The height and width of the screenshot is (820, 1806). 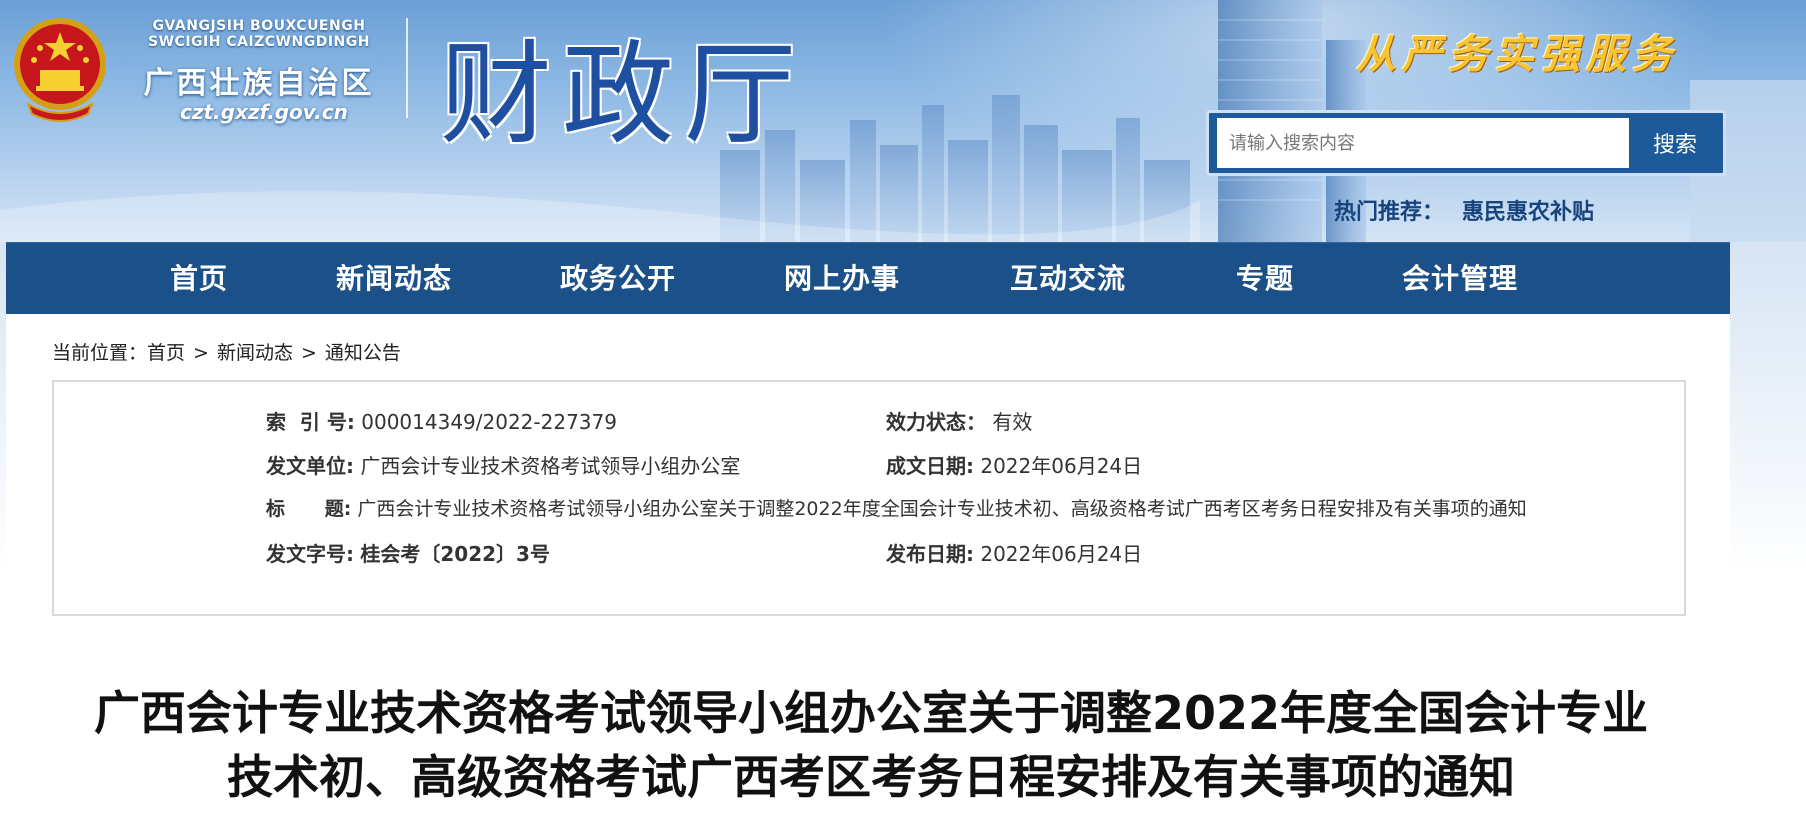 What do you see at coordinates (309, 509) in the screenshot?
I see `title-label: 标 题:` at bounding box center [309, 509].